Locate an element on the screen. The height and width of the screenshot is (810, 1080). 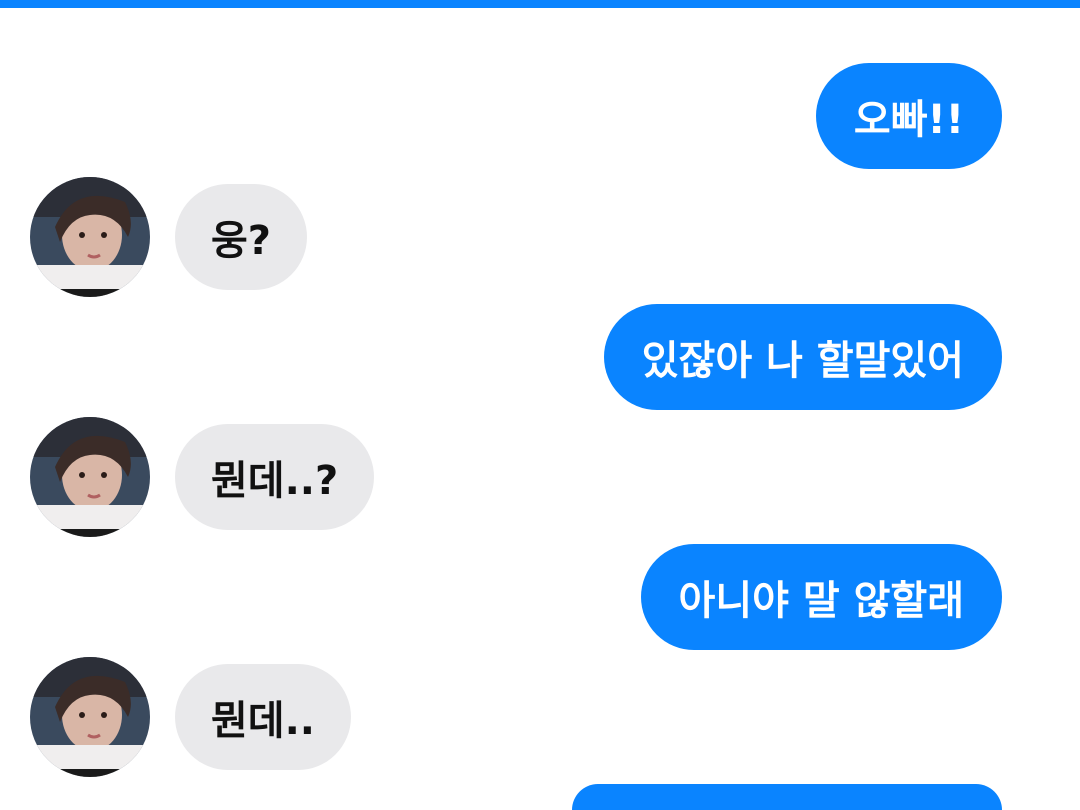
message-text: 웅? is located at coordinates (241, 241).